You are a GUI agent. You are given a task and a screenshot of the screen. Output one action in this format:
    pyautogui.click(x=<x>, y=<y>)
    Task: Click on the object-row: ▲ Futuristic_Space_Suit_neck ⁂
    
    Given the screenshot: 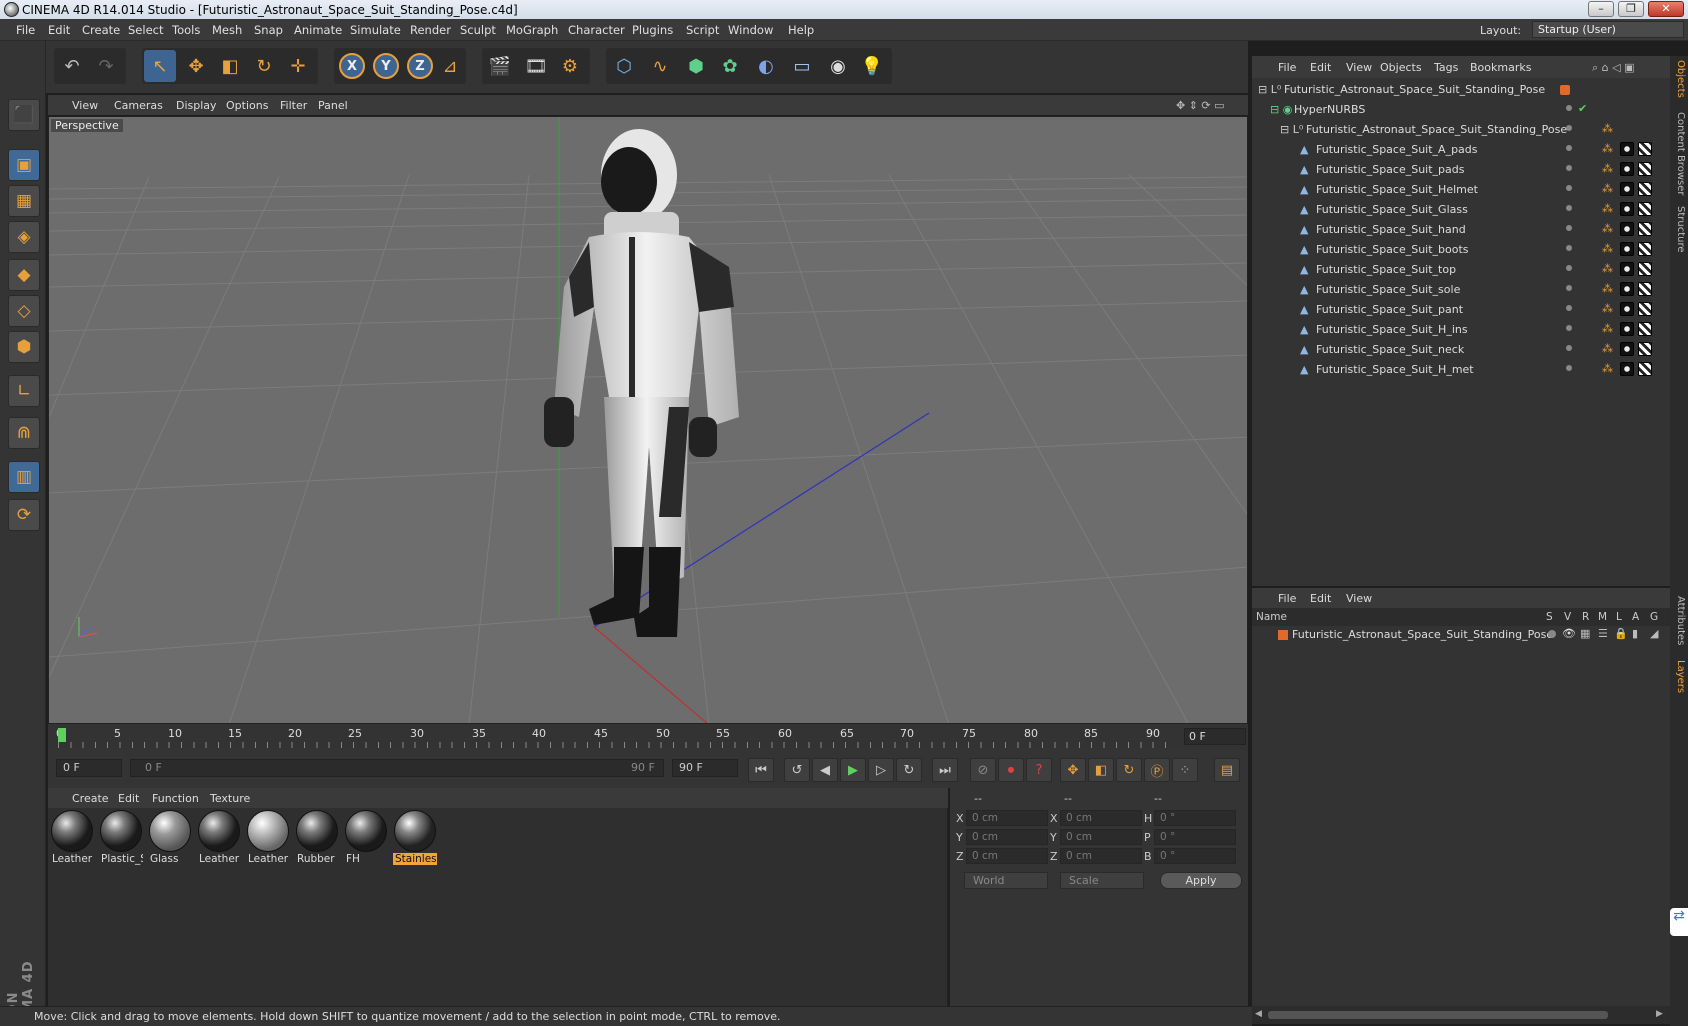 What is the action you would take?
    pyautogui.click(x=1461, y=350)
    